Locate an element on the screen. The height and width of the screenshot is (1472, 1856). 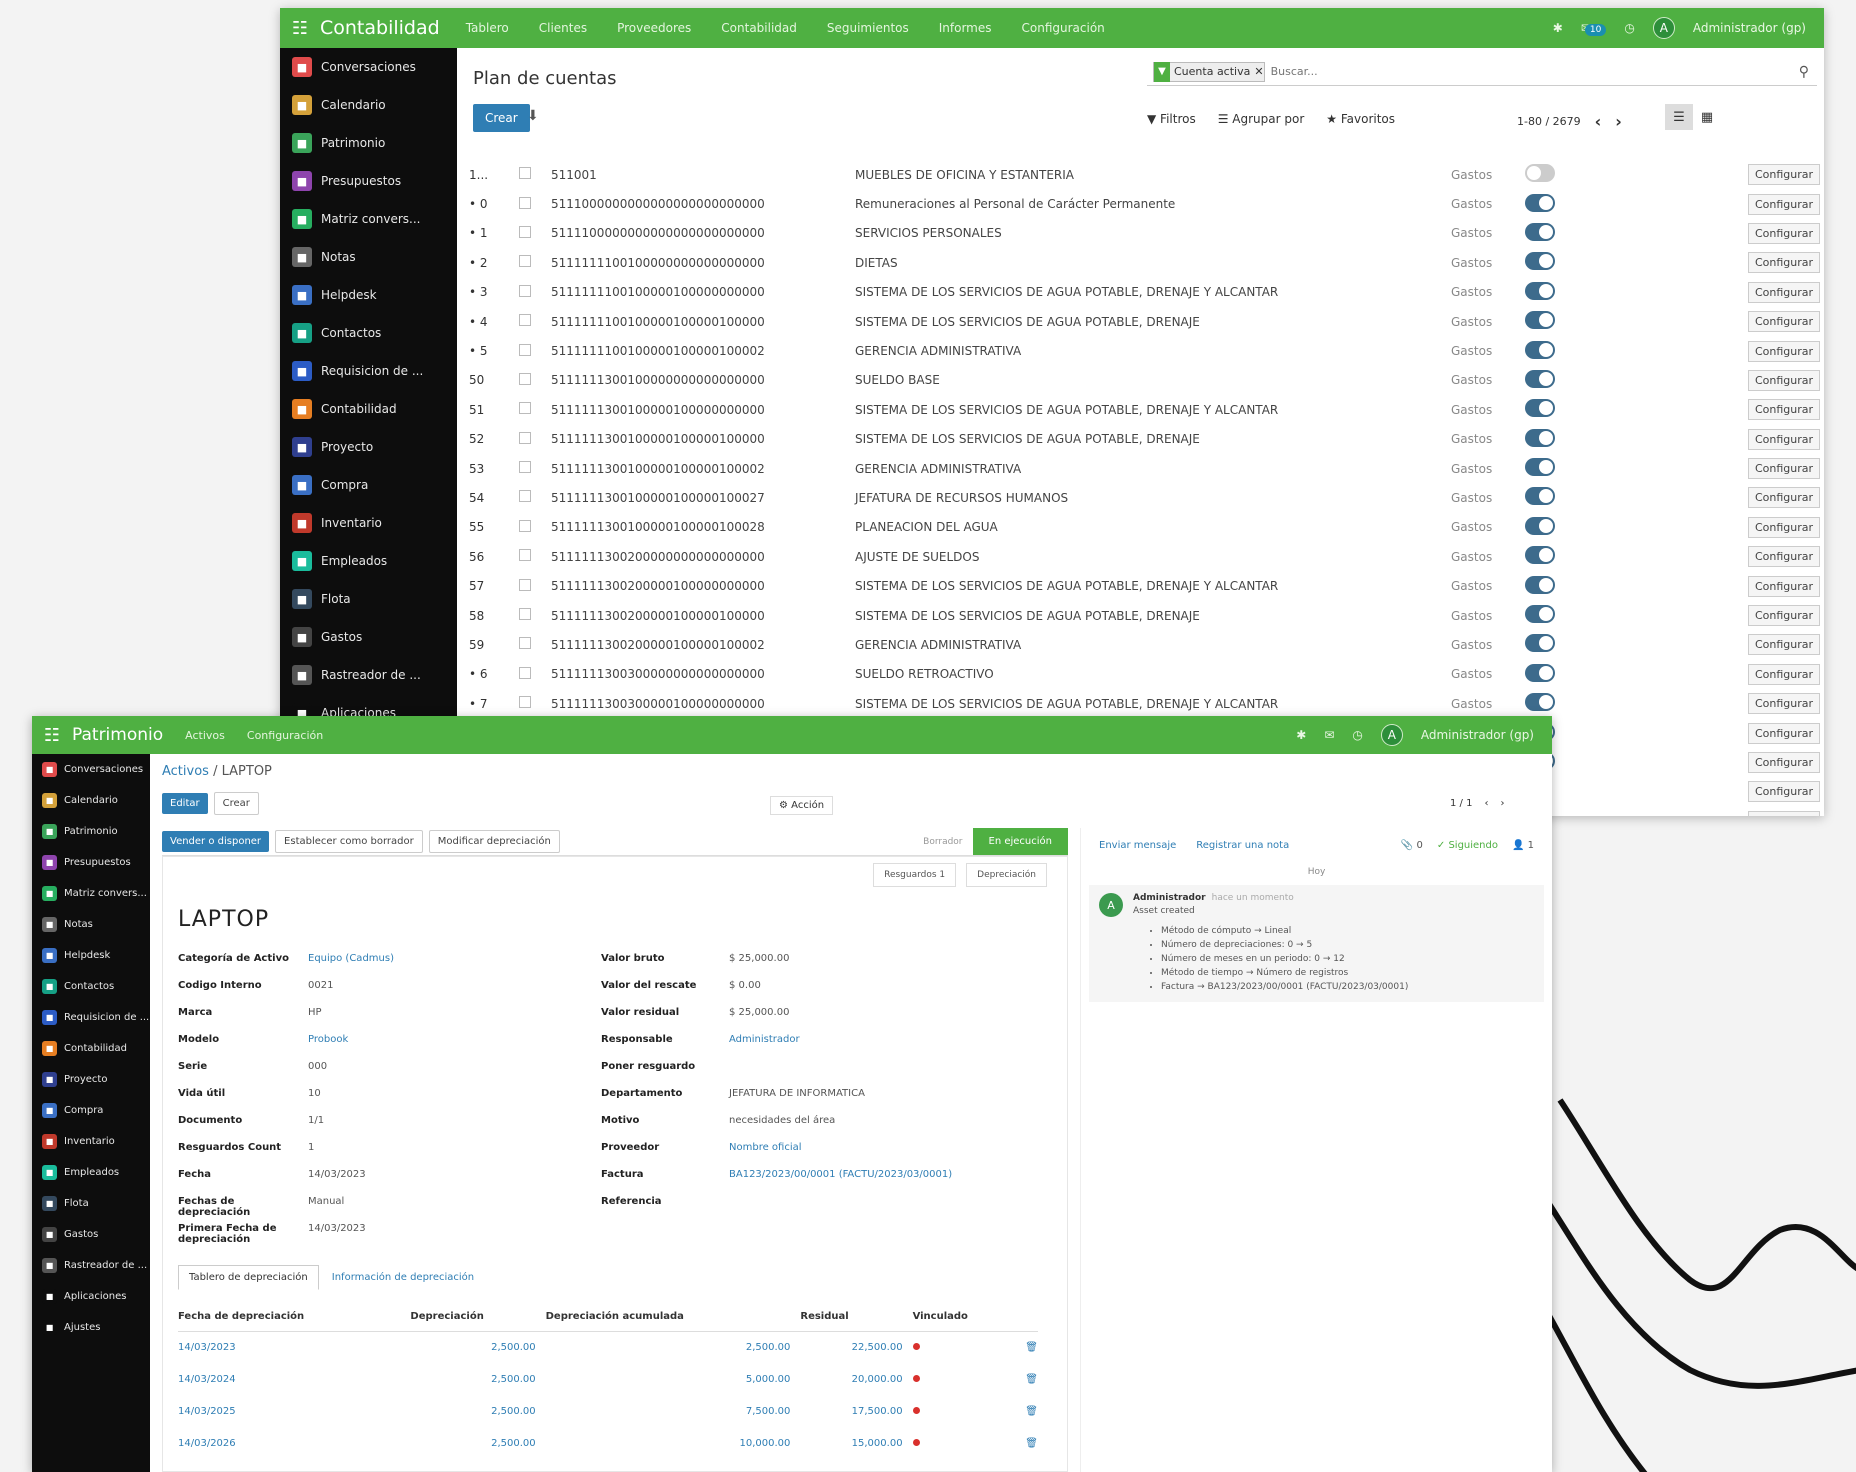
edit-button: Editar is located at coordinates (185, 803).